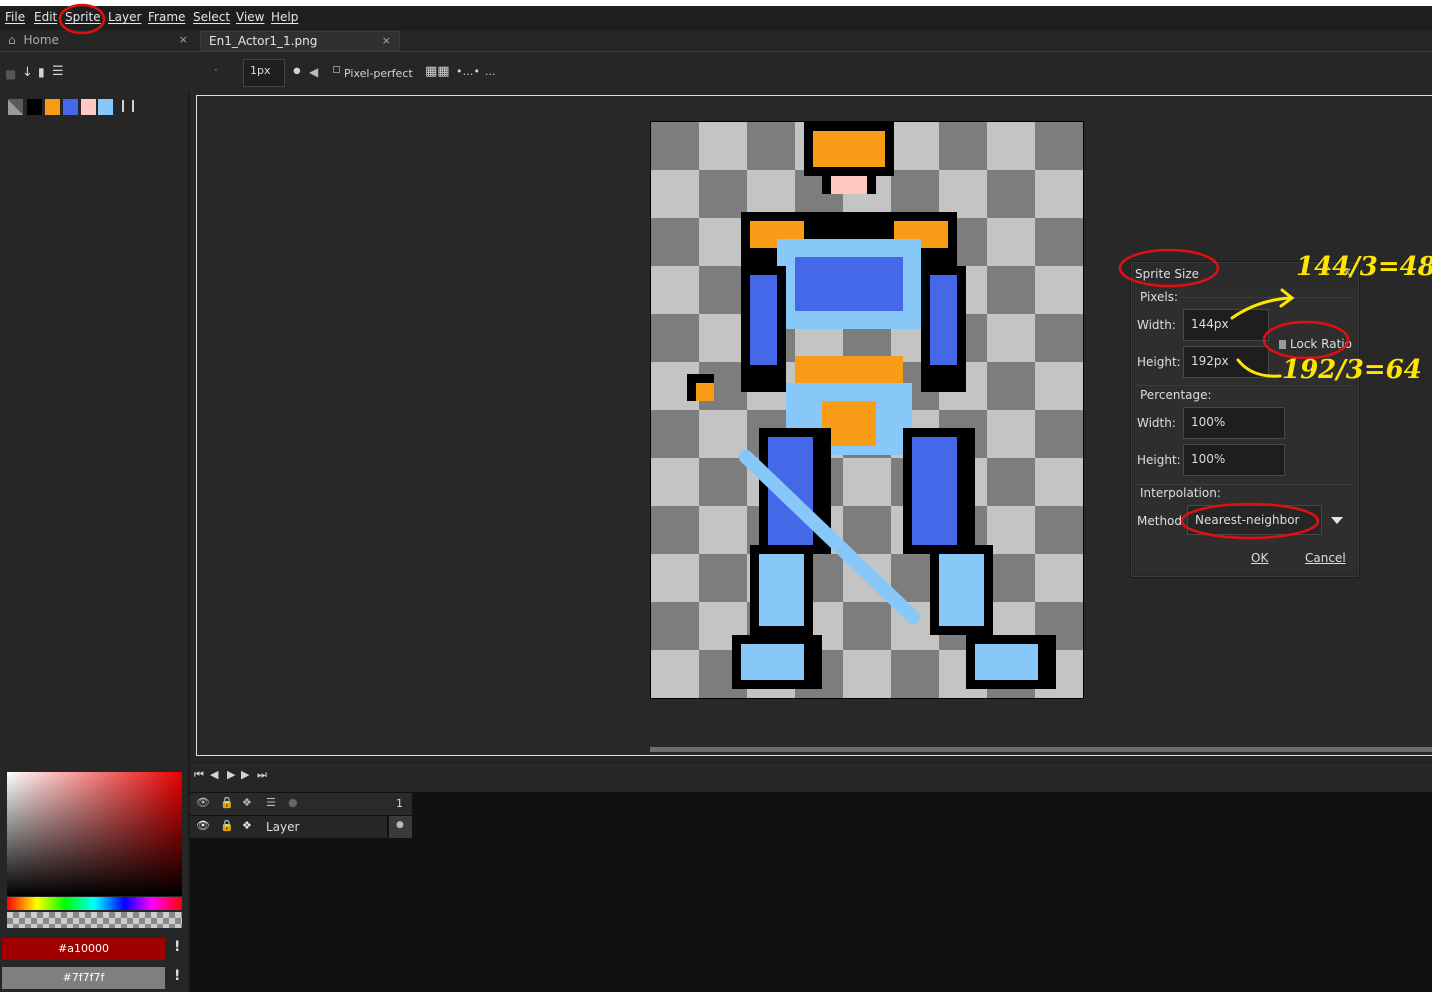 The height and width of the screenshot is (992, 1432). Describe the element at coordinates (1250, 521) in the screenshot. I see `method-circle` at that location.